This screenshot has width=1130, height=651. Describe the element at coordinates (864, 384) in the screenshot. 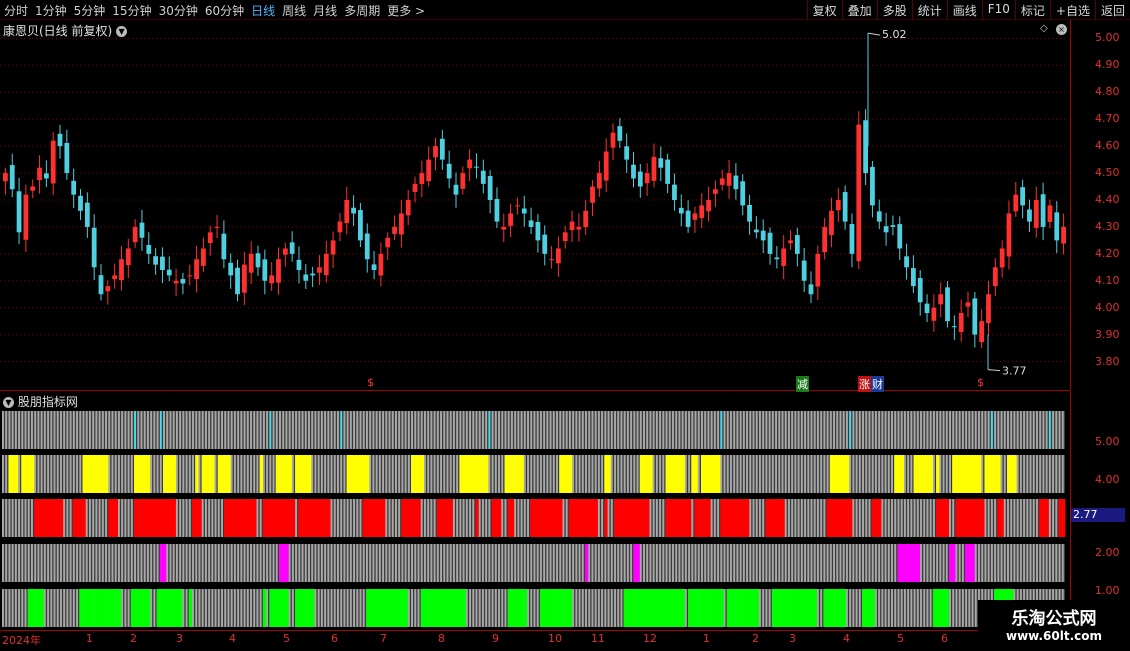

I see `event-marker: 涨` at that location.